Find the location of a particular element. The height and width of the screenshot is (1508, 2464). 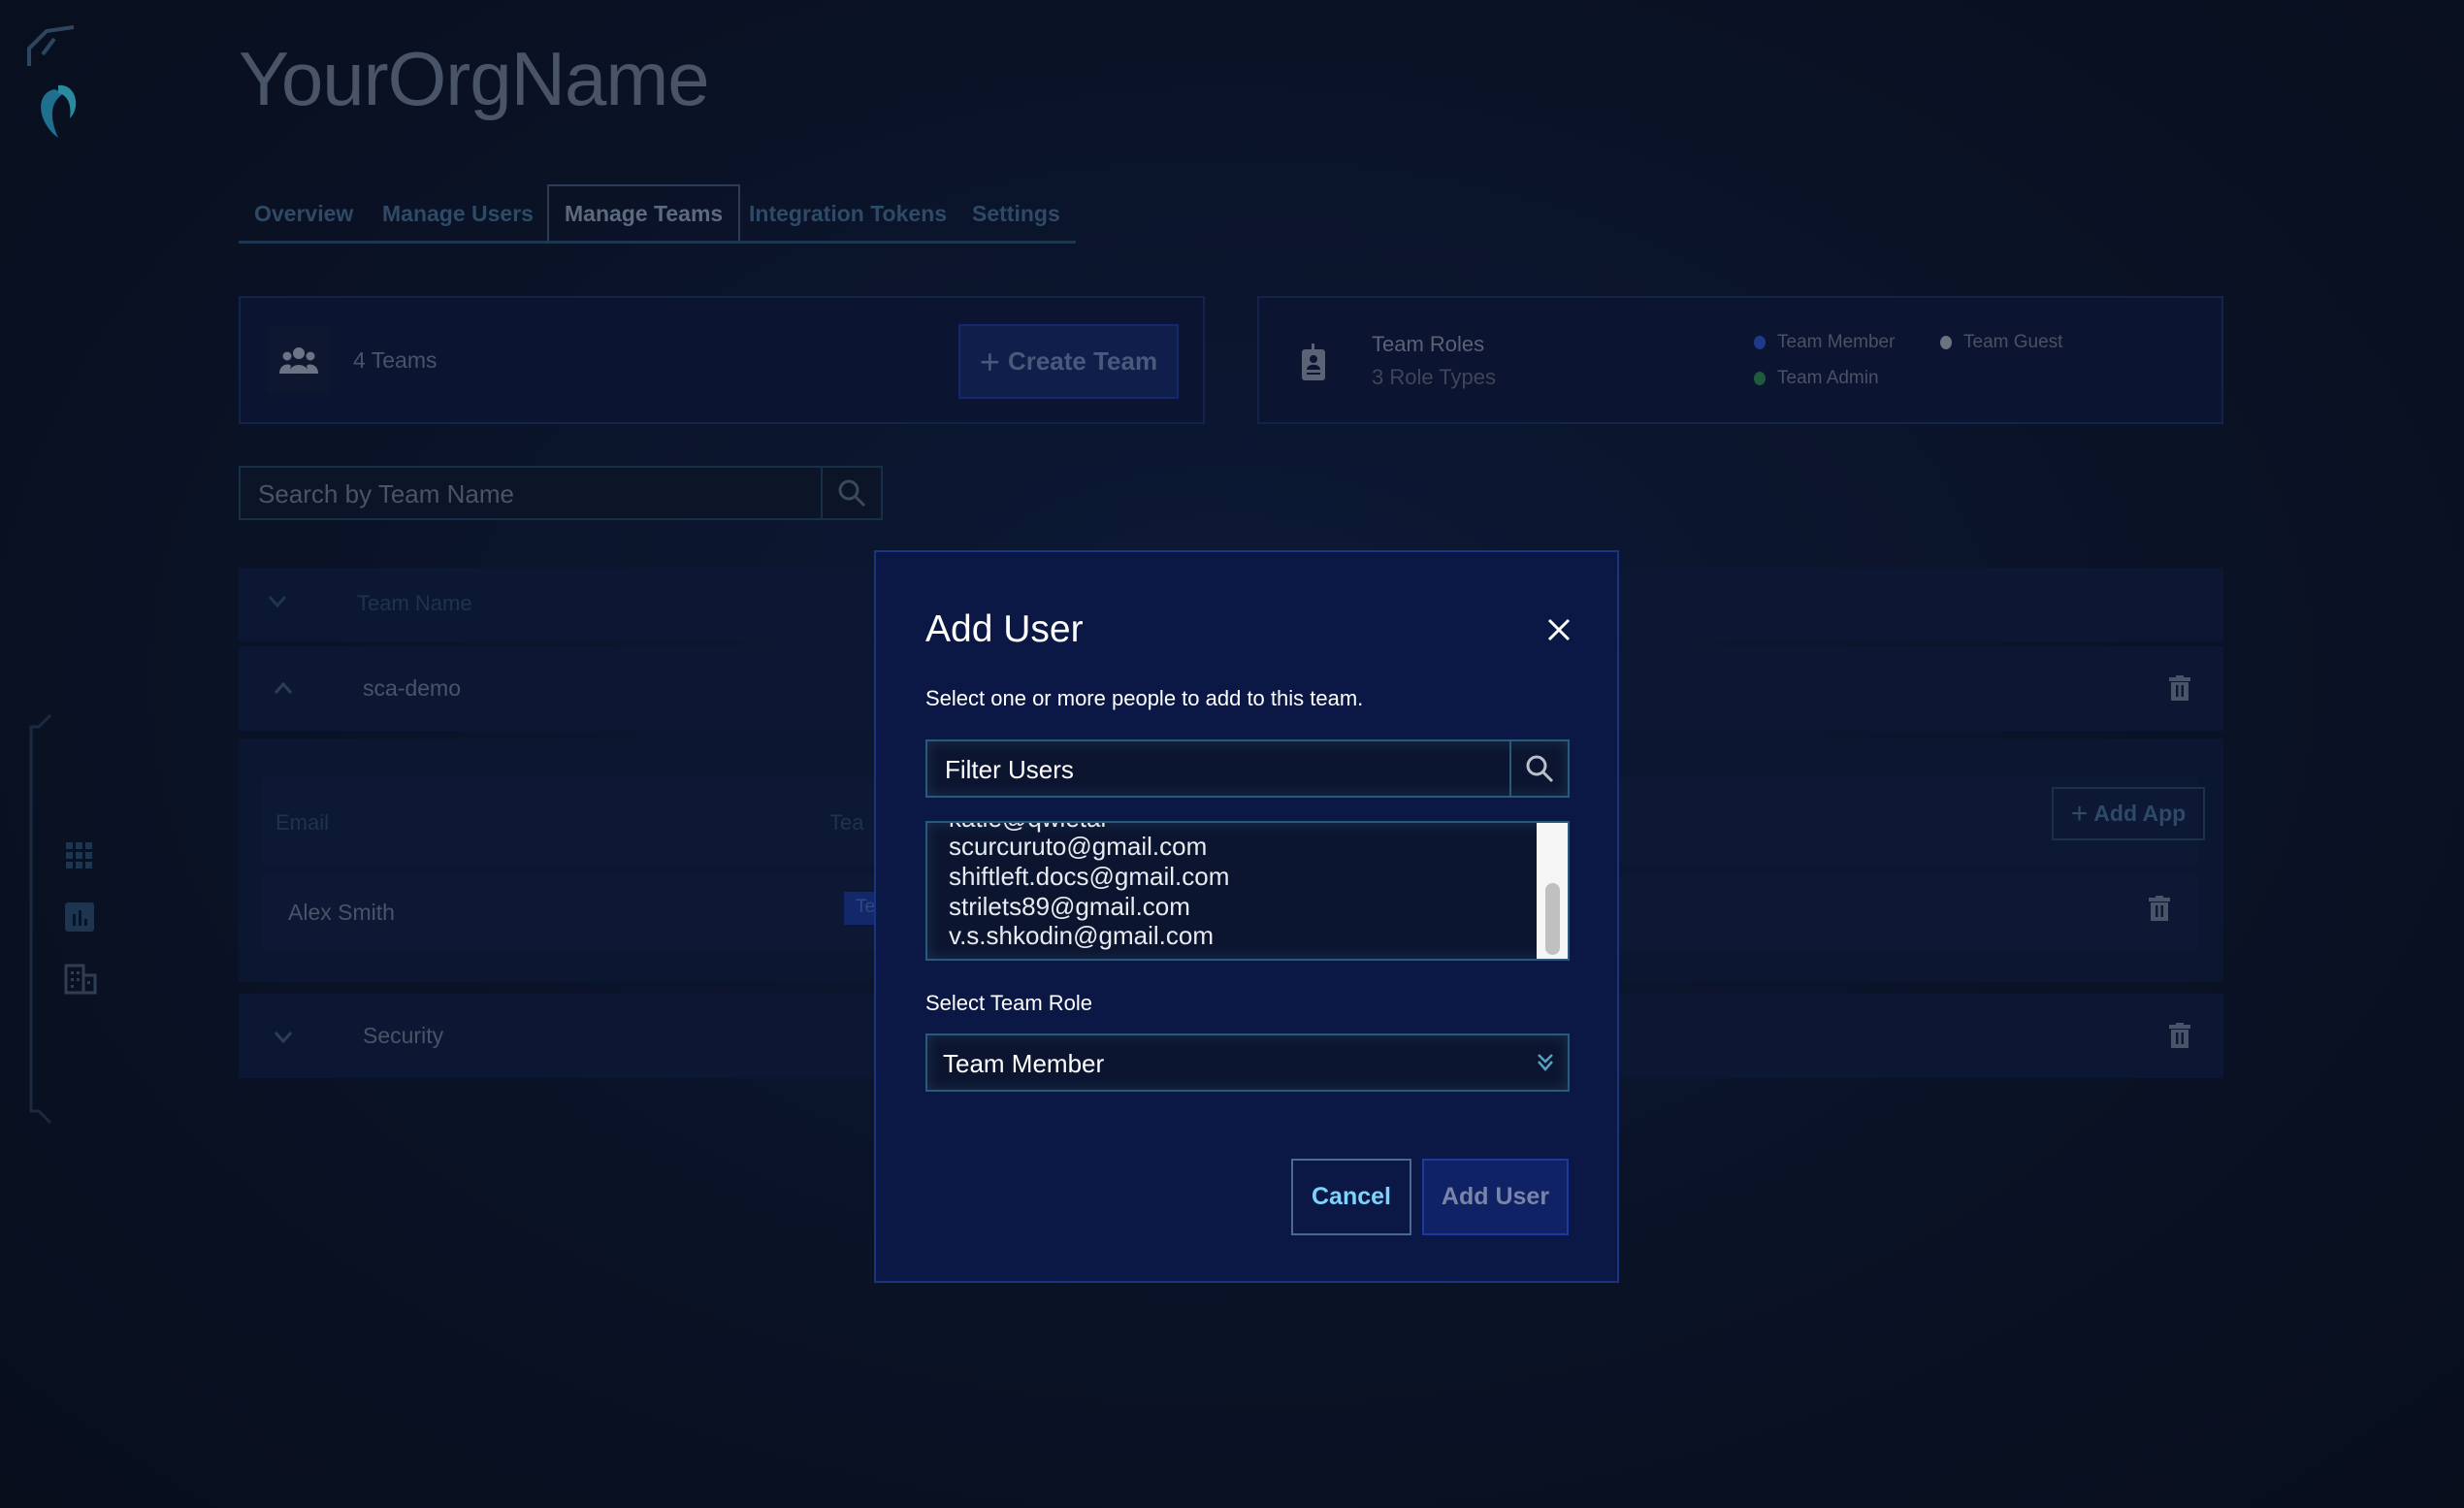

user-option: v.s.shkodin@gmail.com is located at coordinates (1081, 936).